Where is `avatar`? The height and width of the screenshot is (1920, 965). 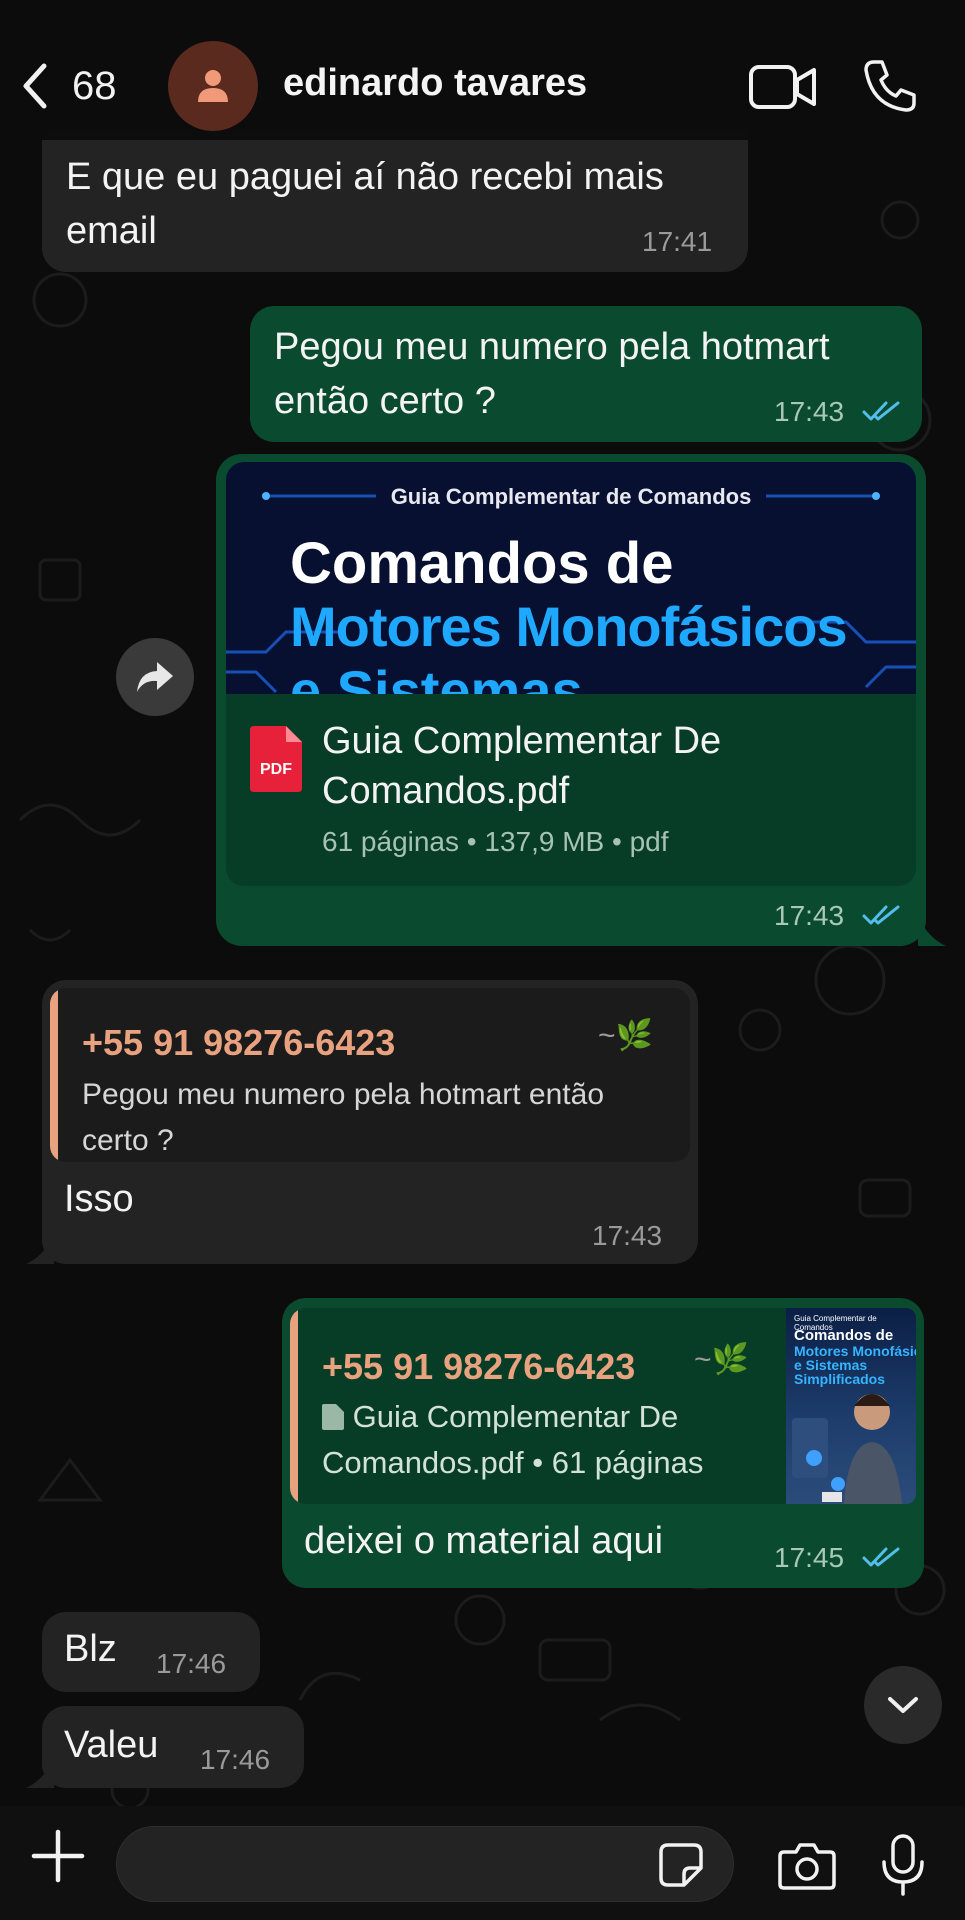 avatar is located at coordinates (213, 86).